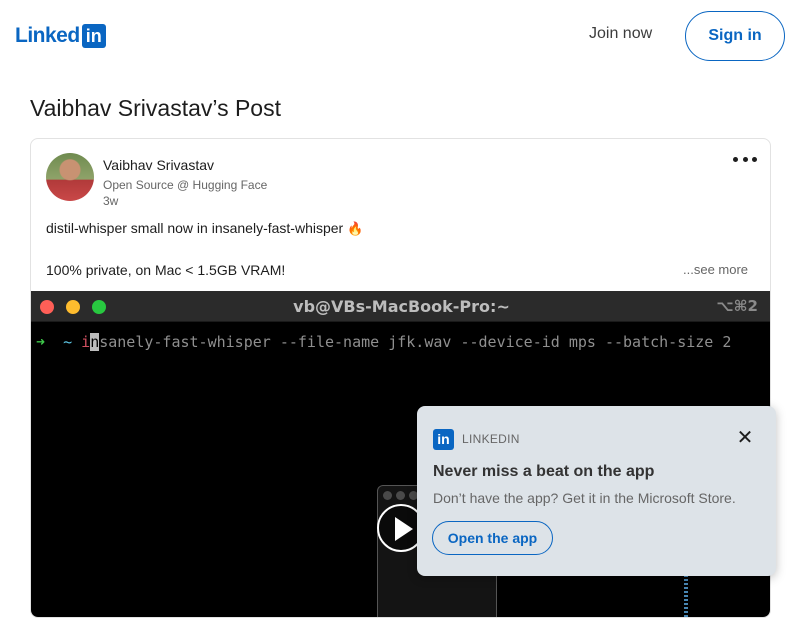  Describe the element at coordinates (95, 342) in the screenshot. I see `terminal-cursor: n` at that location.